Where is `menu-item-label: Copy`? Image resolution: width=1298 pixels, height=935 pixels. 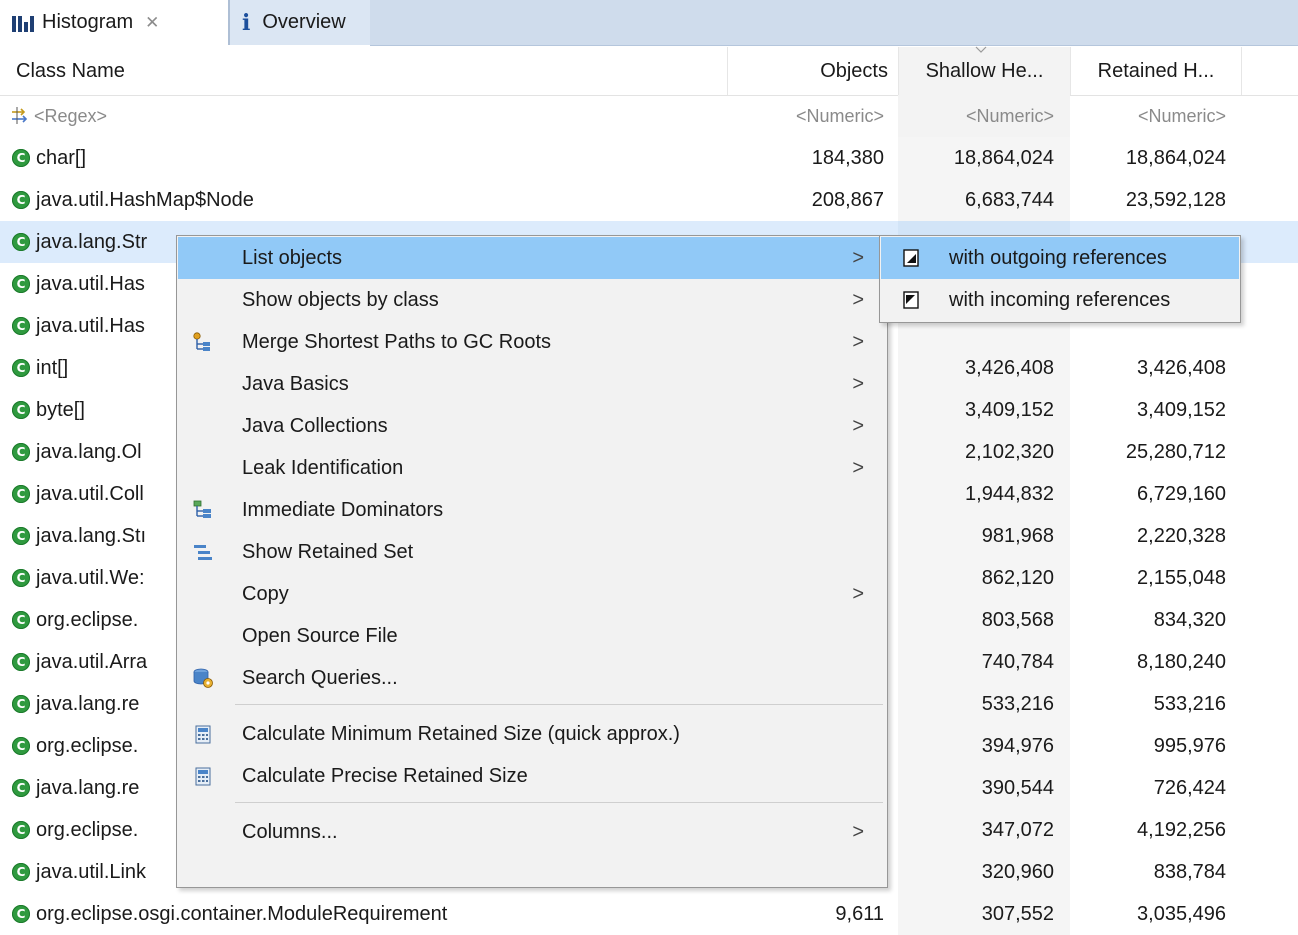 menu-item-label: Copy is located at coordinates (265, 593).